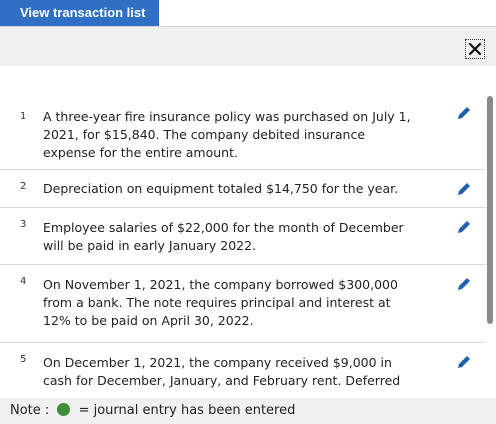  Describe the element at coordinates (64, 409) in the screenshot. I see `entered-status-dot` at that location.